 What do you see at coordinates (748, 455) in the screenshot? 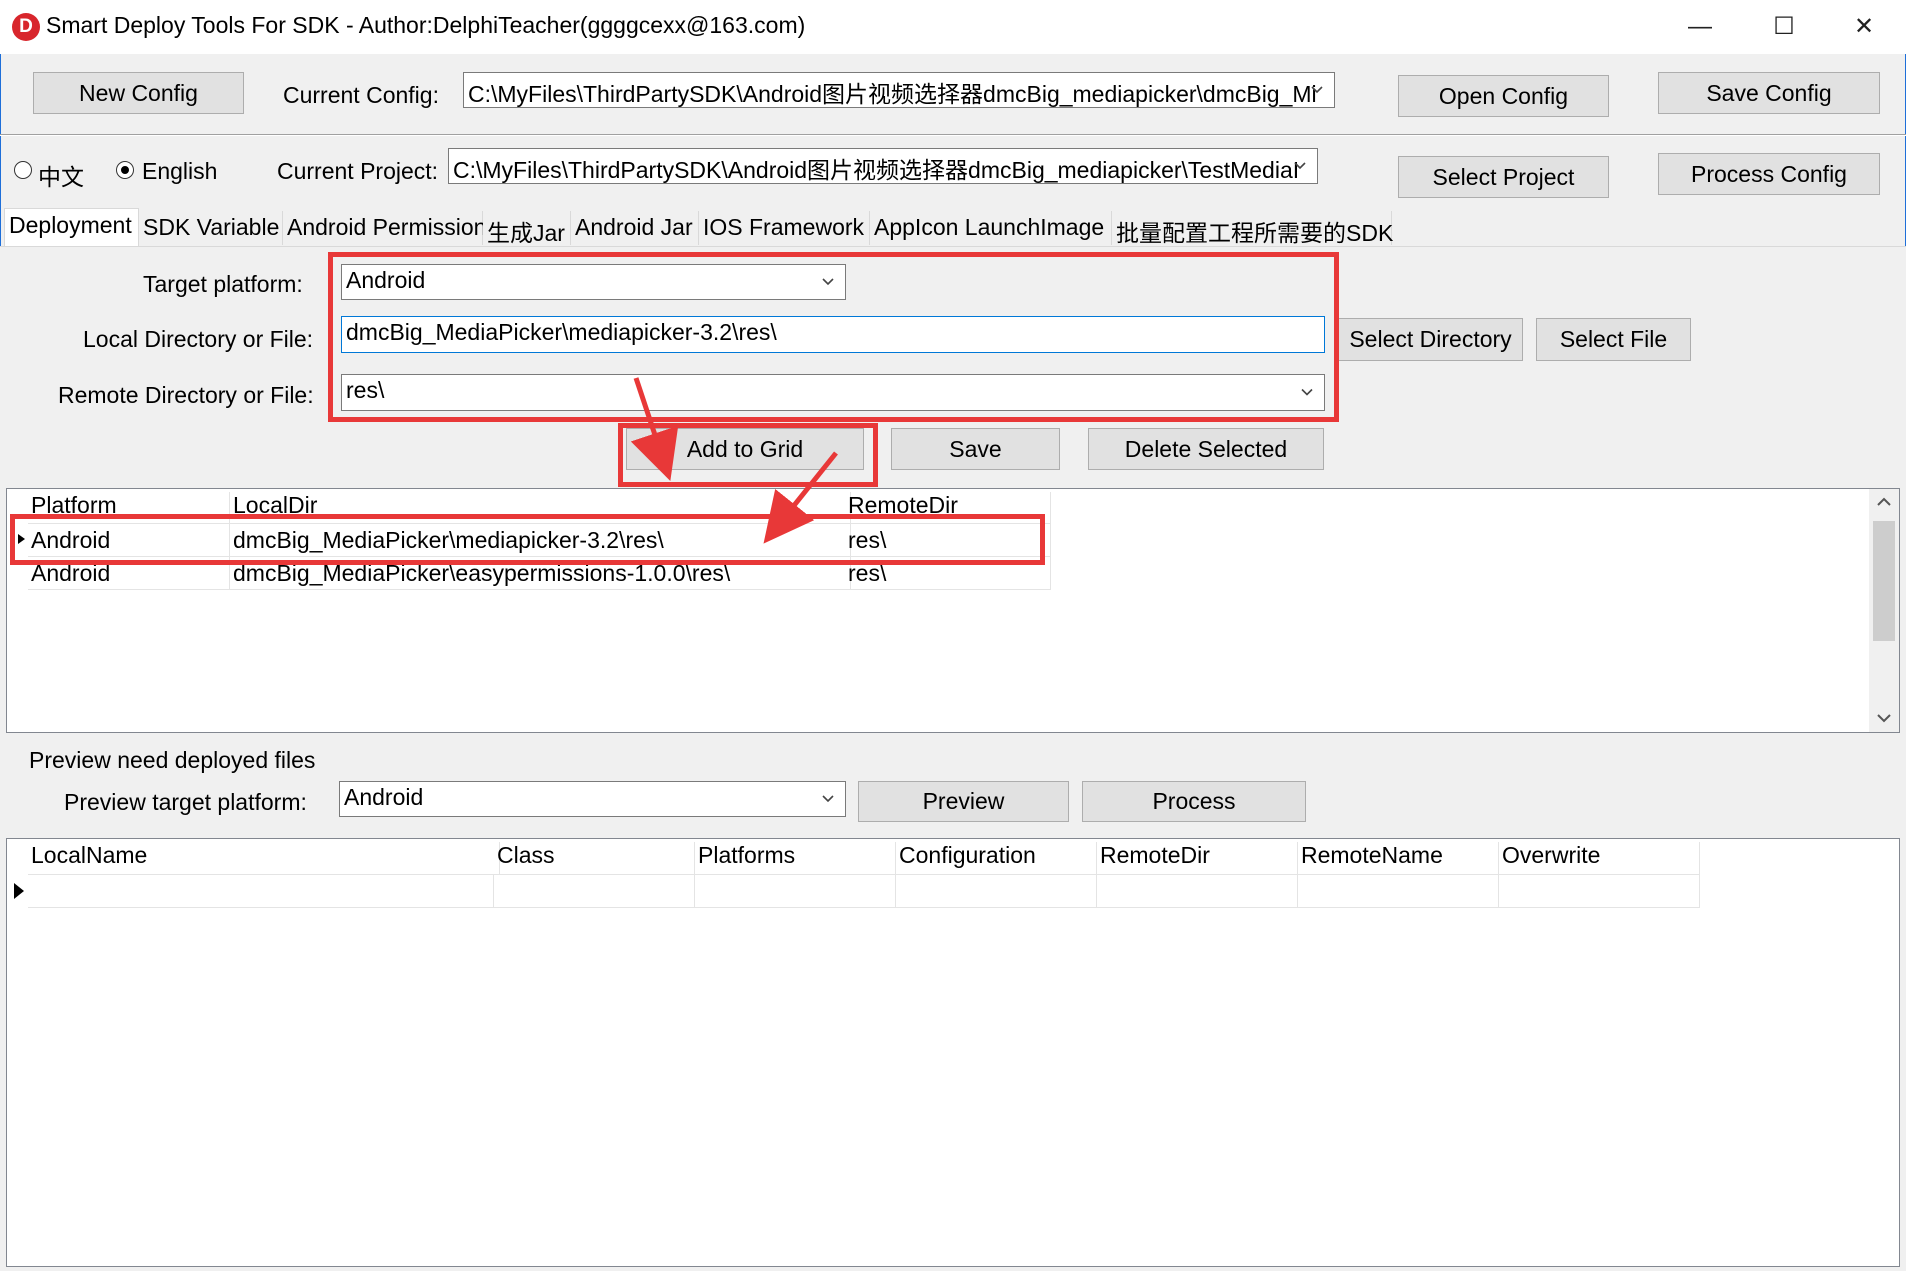
I see `annotation-box-add-button` at bounding box center [748, 455].